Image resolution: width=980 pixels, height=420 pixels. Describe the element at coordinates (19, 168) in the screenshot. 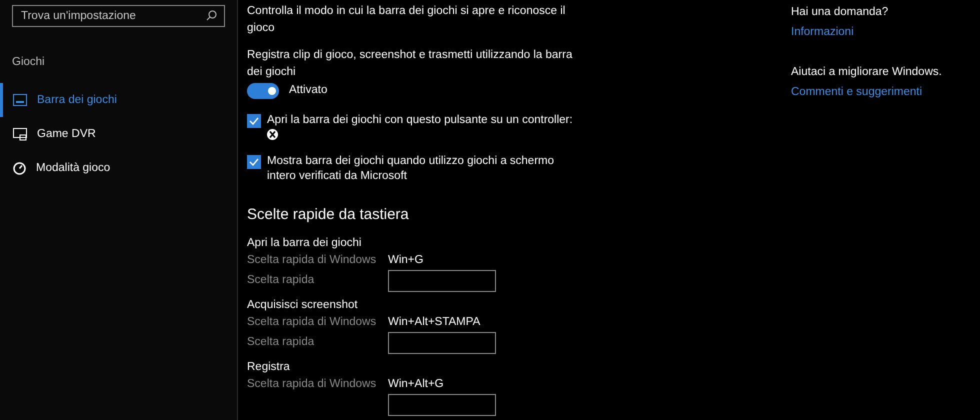

I see `gauge-icon` at that location.